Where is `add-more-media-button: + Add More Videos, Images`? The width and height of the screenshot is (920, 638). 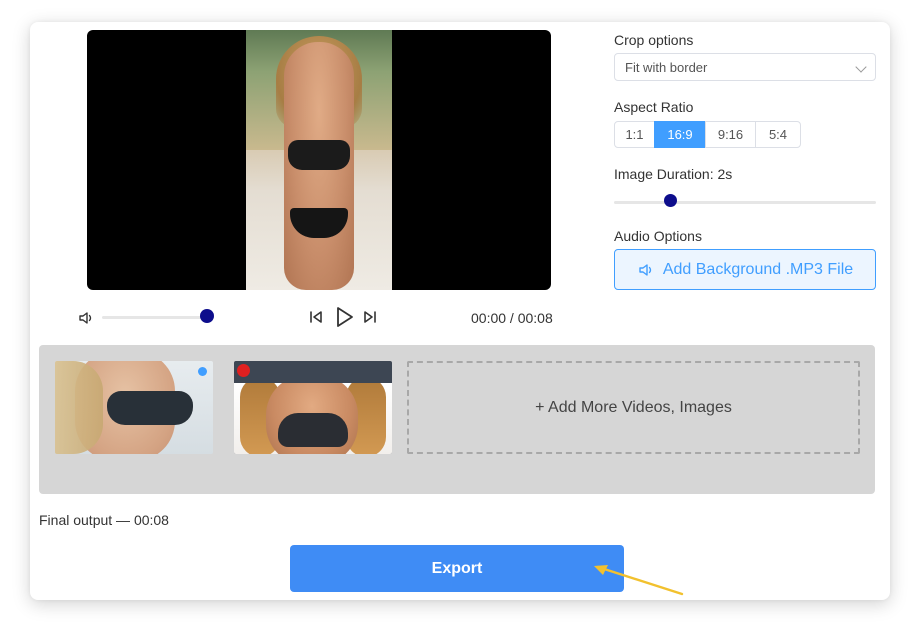 add-more-media-button: + Add More Videos, Images is located at coordinates (633, 407).